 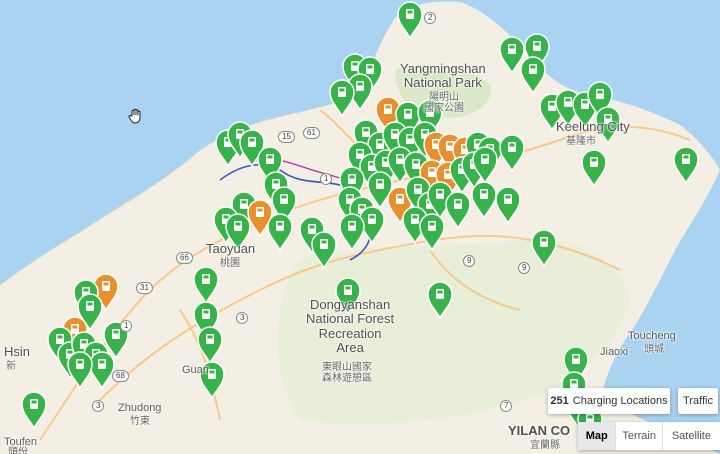 I want to click on charging-count-box: 251 Charging Locations, so click(x=609, y=401).